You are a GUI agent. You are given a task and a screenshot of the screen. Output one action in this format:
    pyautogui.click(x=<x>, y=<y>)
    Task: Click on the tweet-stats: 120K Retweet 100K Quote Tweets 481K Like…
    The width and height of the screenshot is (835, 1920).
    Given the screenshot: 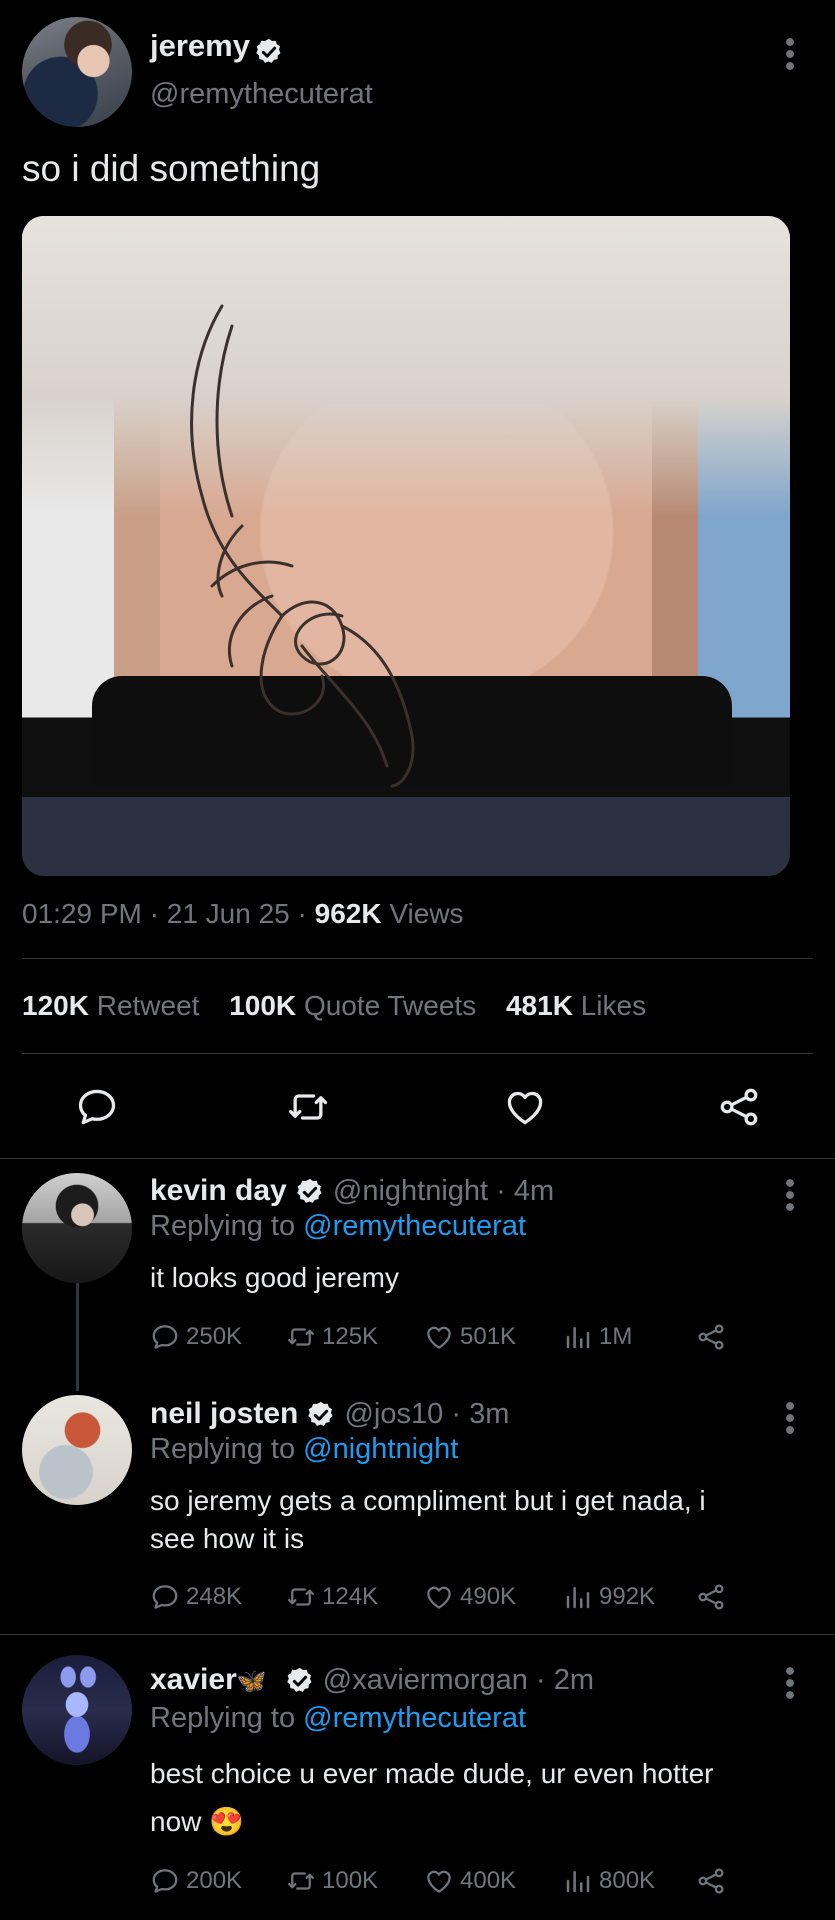 What is the action you would take?
    pyautogui.click(x=334, y=1006)
    